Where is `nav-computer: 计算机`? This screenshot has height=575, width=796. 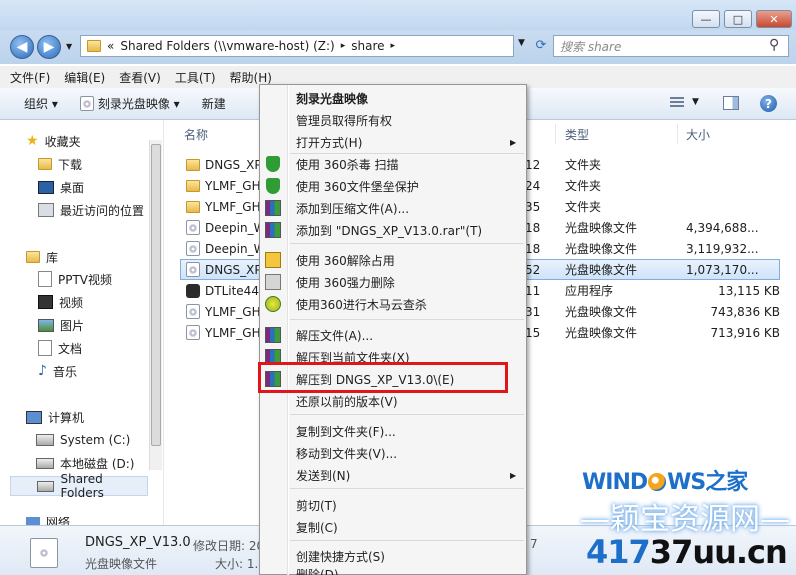
nav-computer: 计算机 is located at coordinates (55, 417).